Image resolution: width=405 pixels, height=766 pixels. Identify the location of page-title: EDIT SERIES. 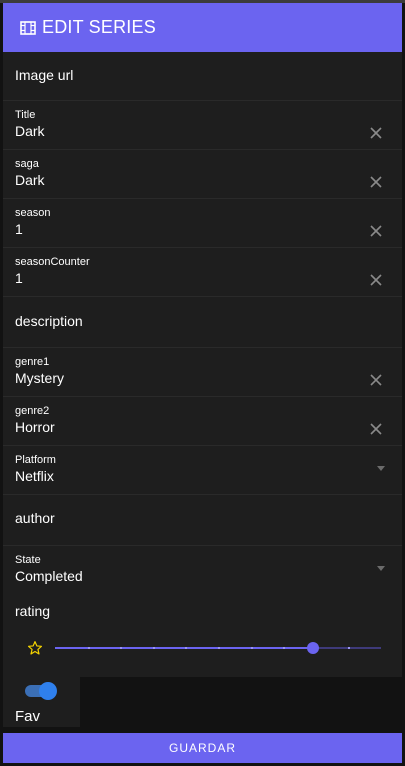
(99, 27).